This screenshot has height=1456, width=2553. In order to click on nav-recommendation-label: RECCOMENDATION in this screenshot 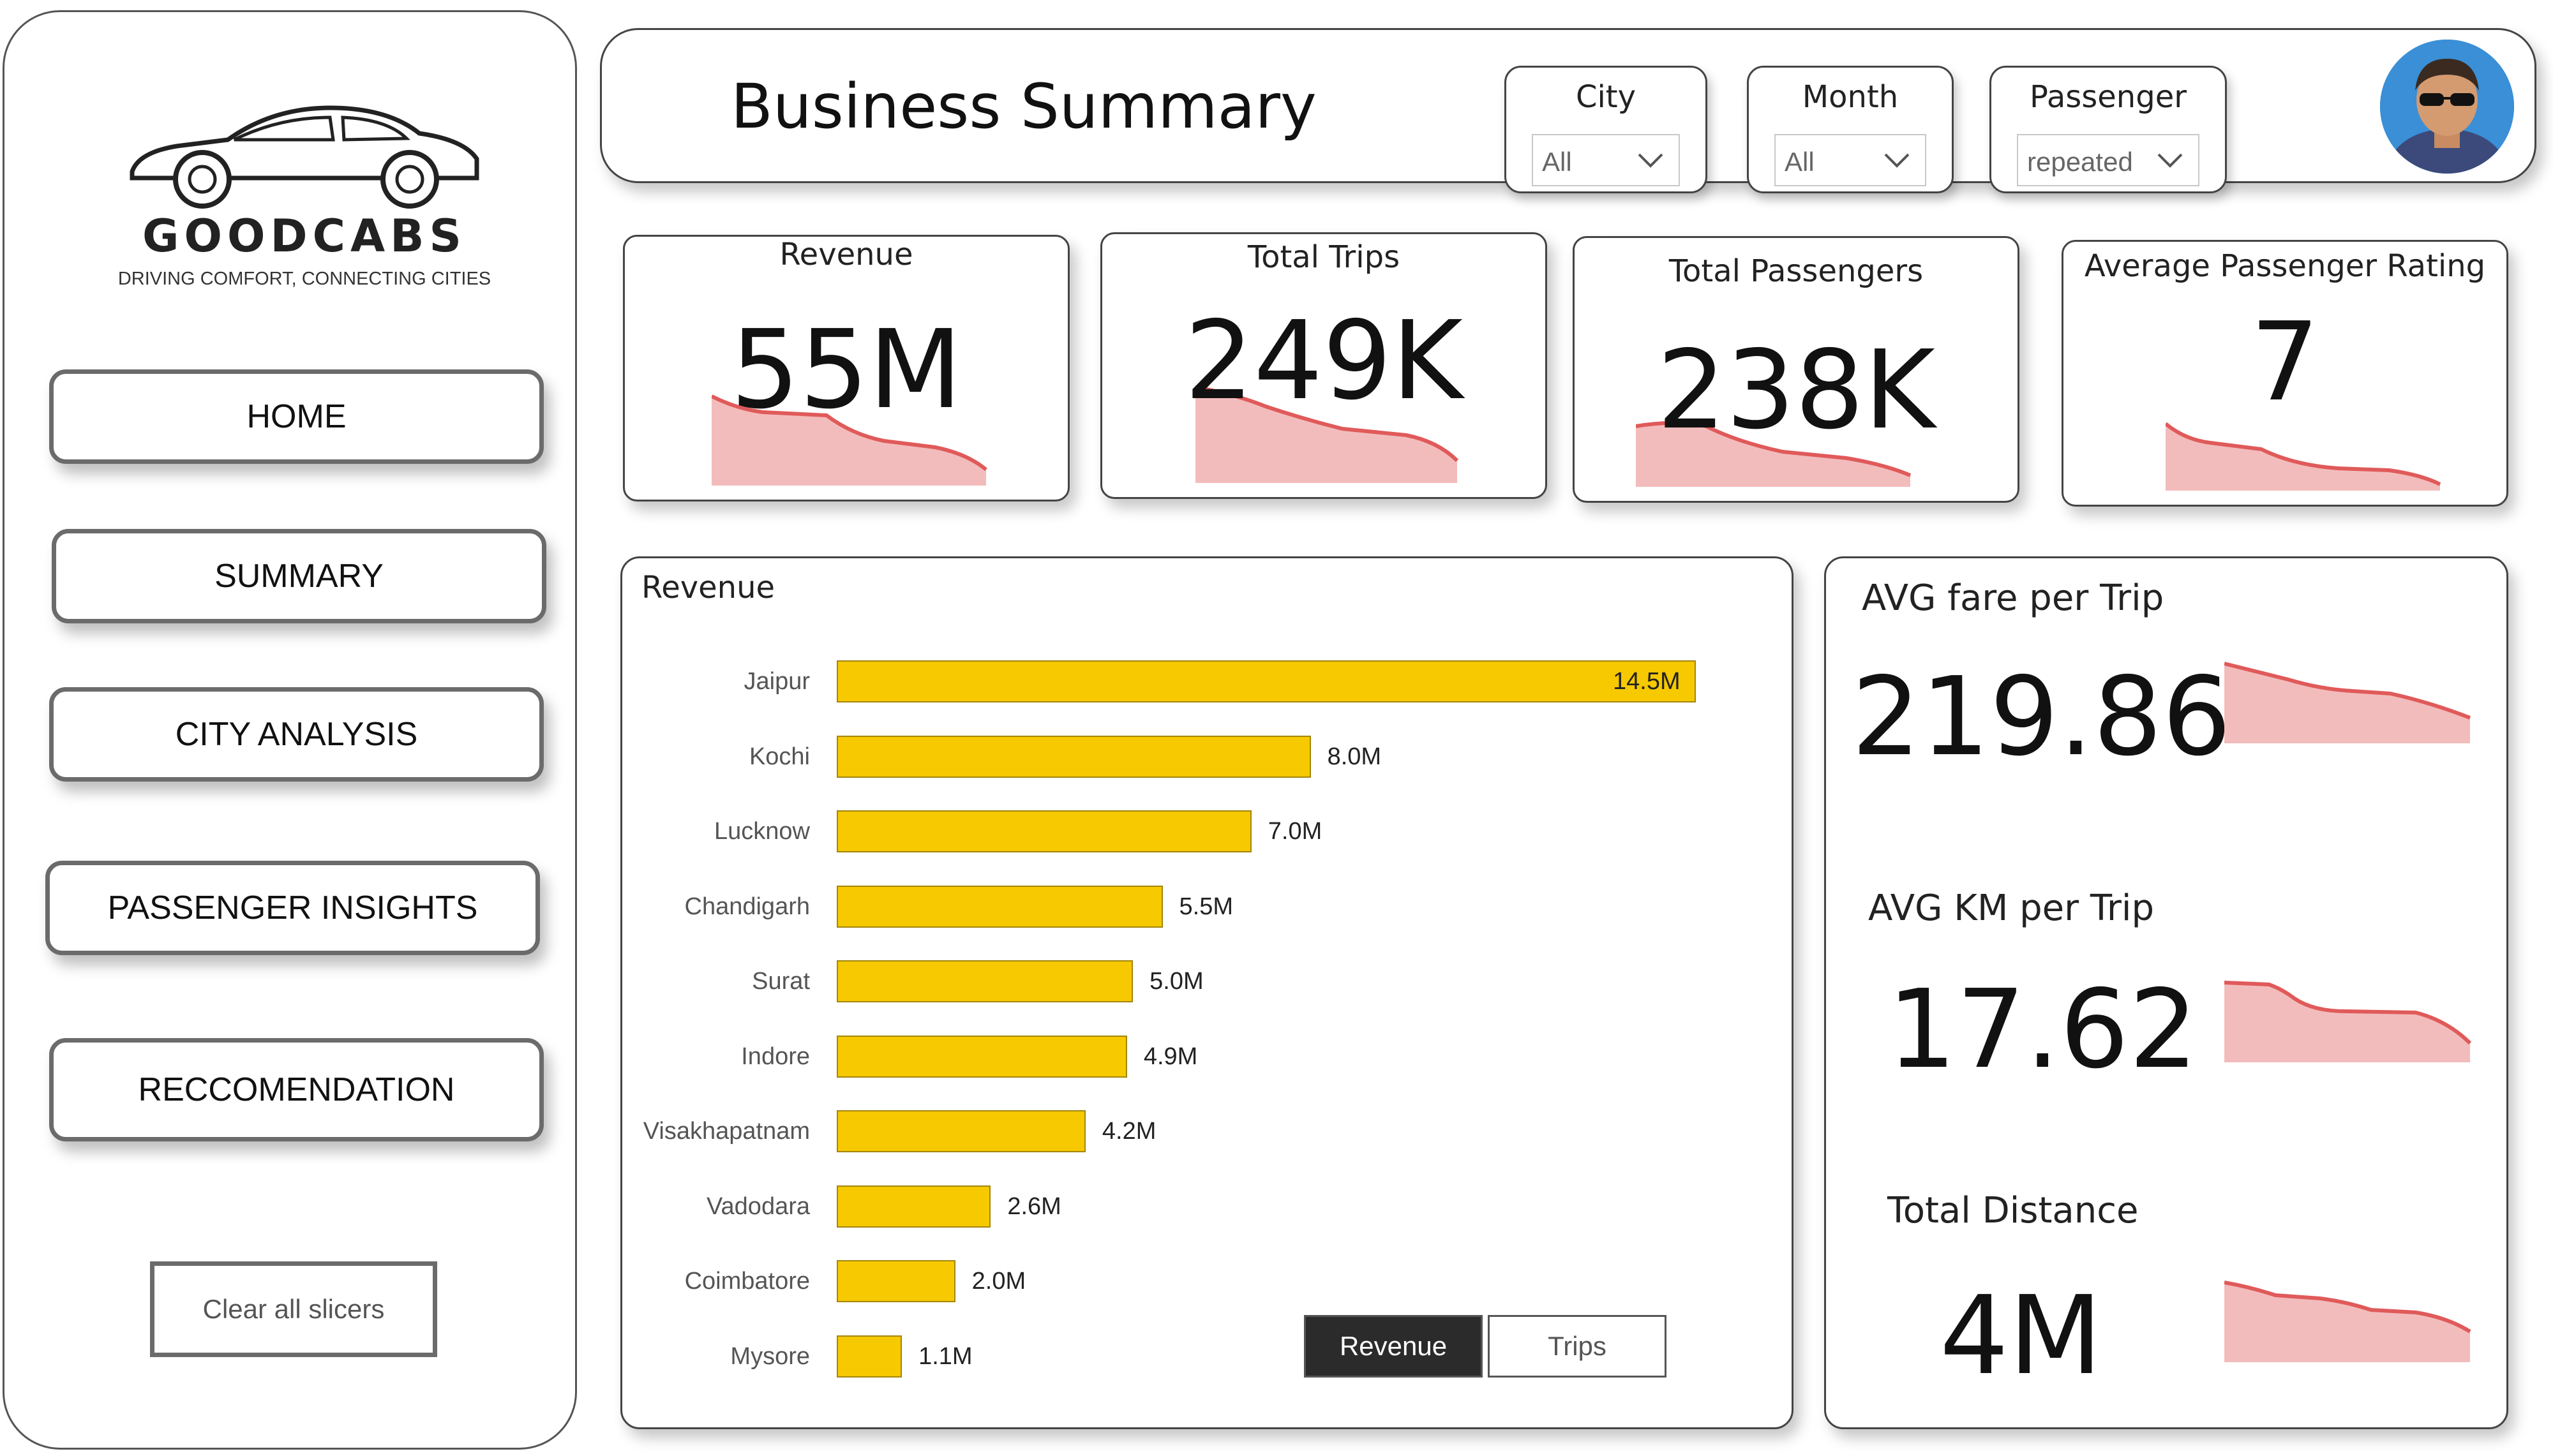, I will do `click(296, 1089)`.